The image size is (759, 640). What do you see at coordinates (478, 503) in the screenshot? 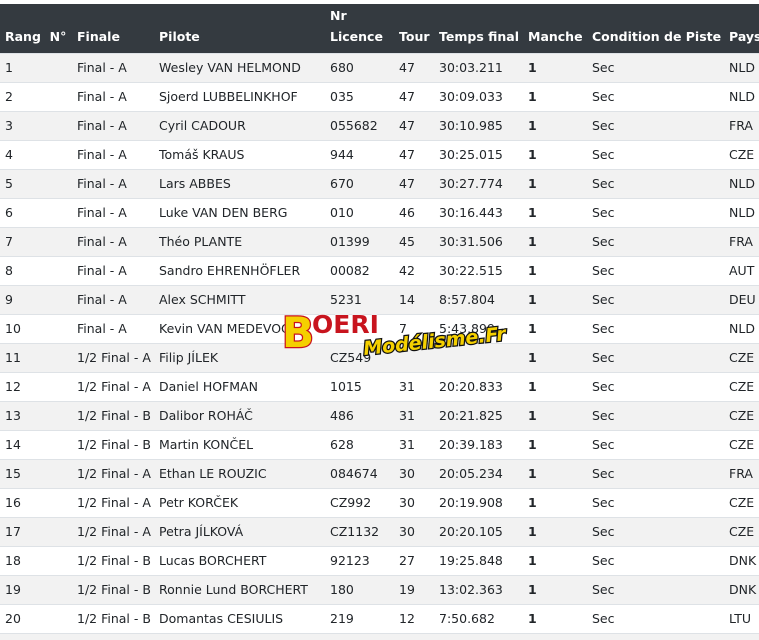
I see `cell-temps: 20:19.908` at bounding box center [478, 503].